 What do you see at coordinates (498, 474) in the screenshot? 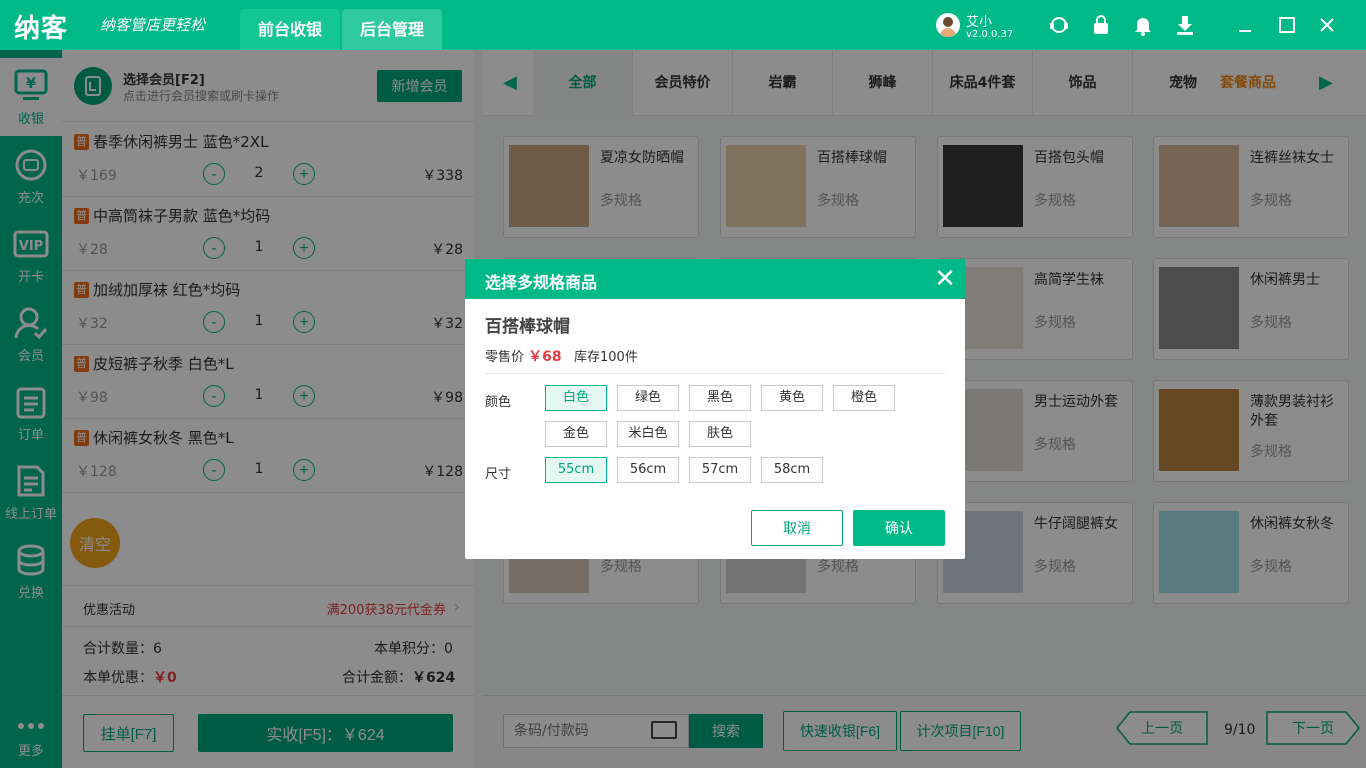
I see `size-label: 尺寸` at bounding box center [498, 474].